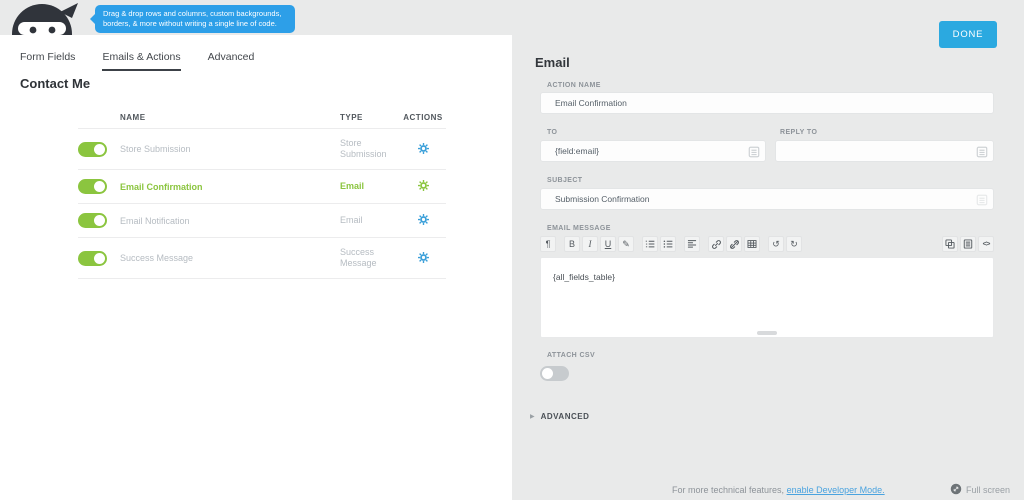 Image resolution: width=1024 pixels, height=500 pixels. Describe the element at coordinates (230, 221) in the screenshot. I see `action-name: Email Notification` at that location.